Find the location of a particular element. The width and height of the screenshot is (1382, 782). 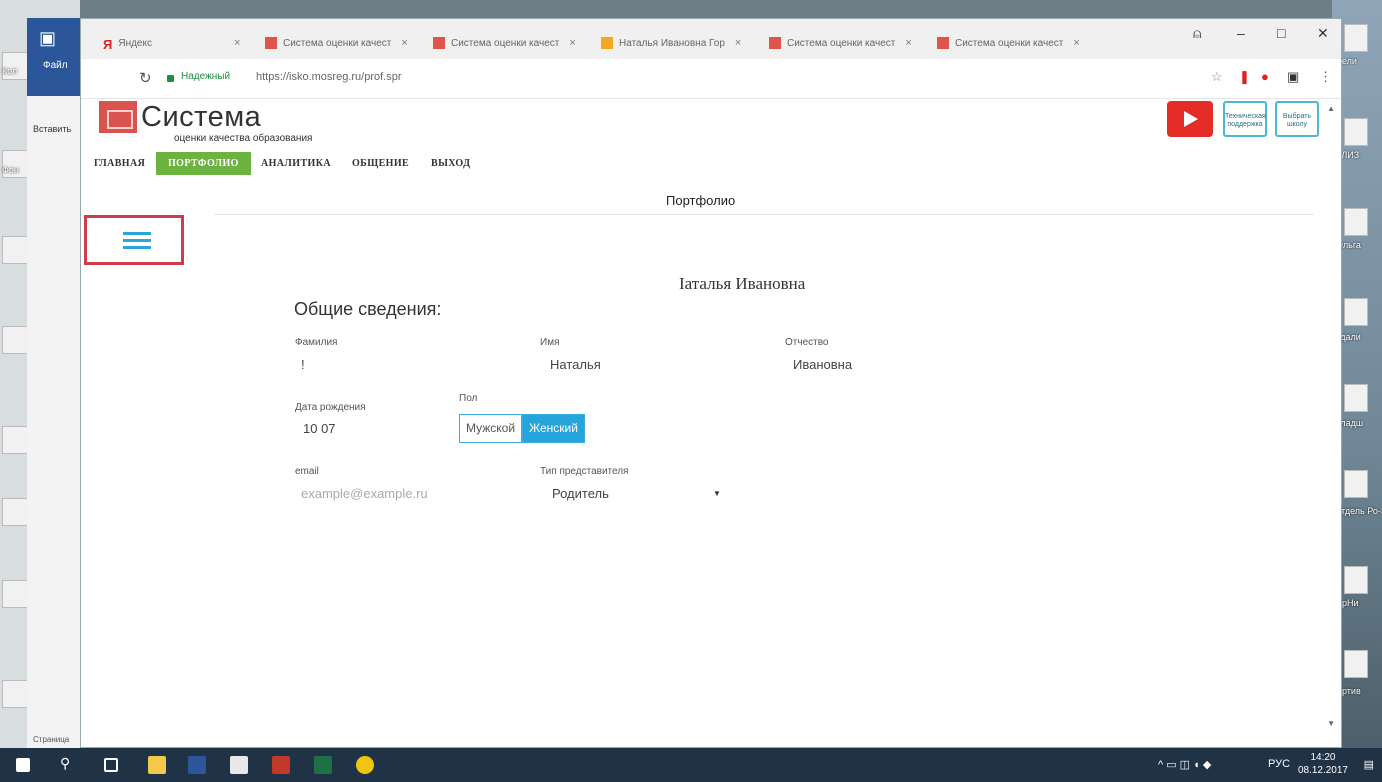

rep-type-label: Тип представителя is located at coordinates (584, 471).